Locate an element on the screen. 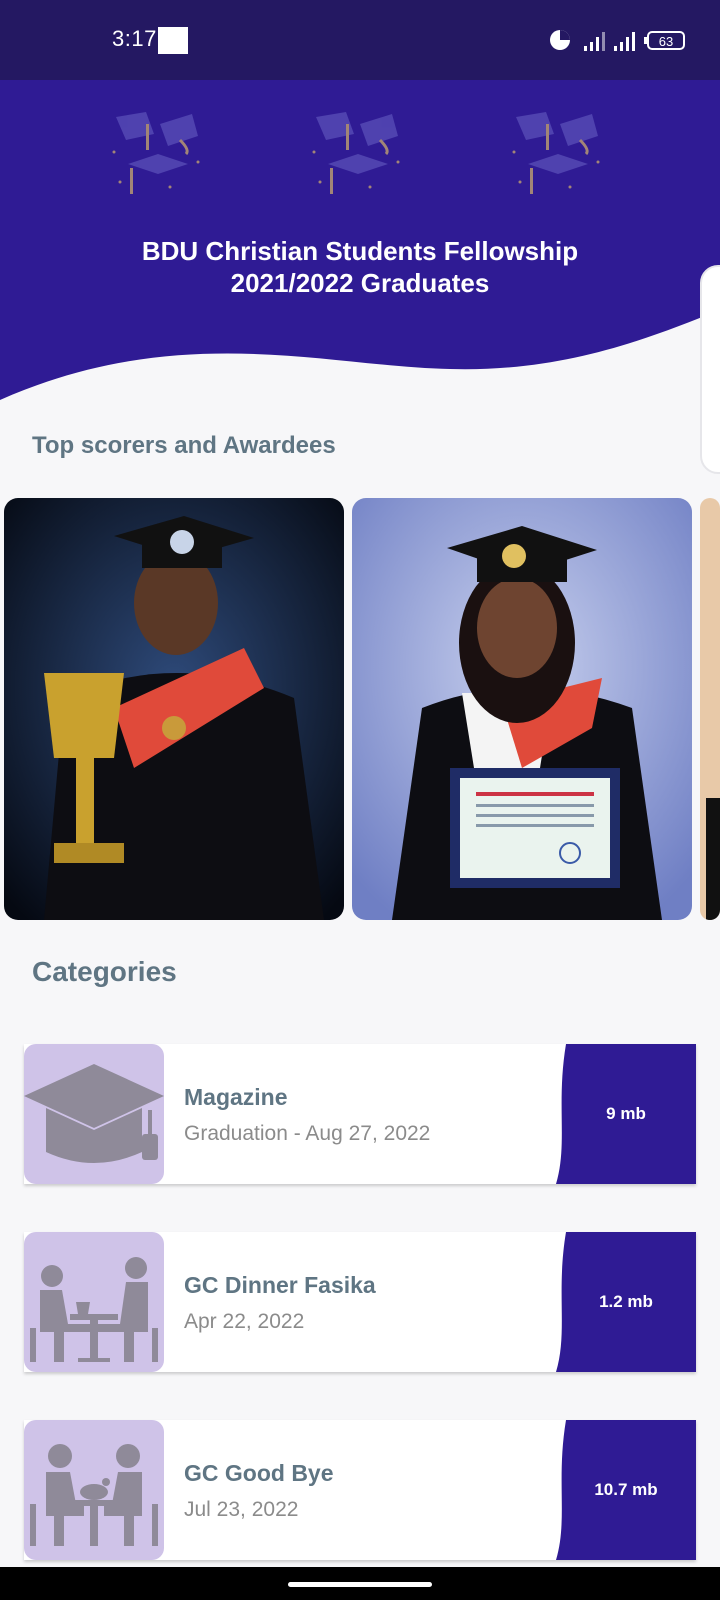 The image size is (720, 1600). page-title-line1: BDU Christian Students Fellowship is located at coordinates (360, 251).